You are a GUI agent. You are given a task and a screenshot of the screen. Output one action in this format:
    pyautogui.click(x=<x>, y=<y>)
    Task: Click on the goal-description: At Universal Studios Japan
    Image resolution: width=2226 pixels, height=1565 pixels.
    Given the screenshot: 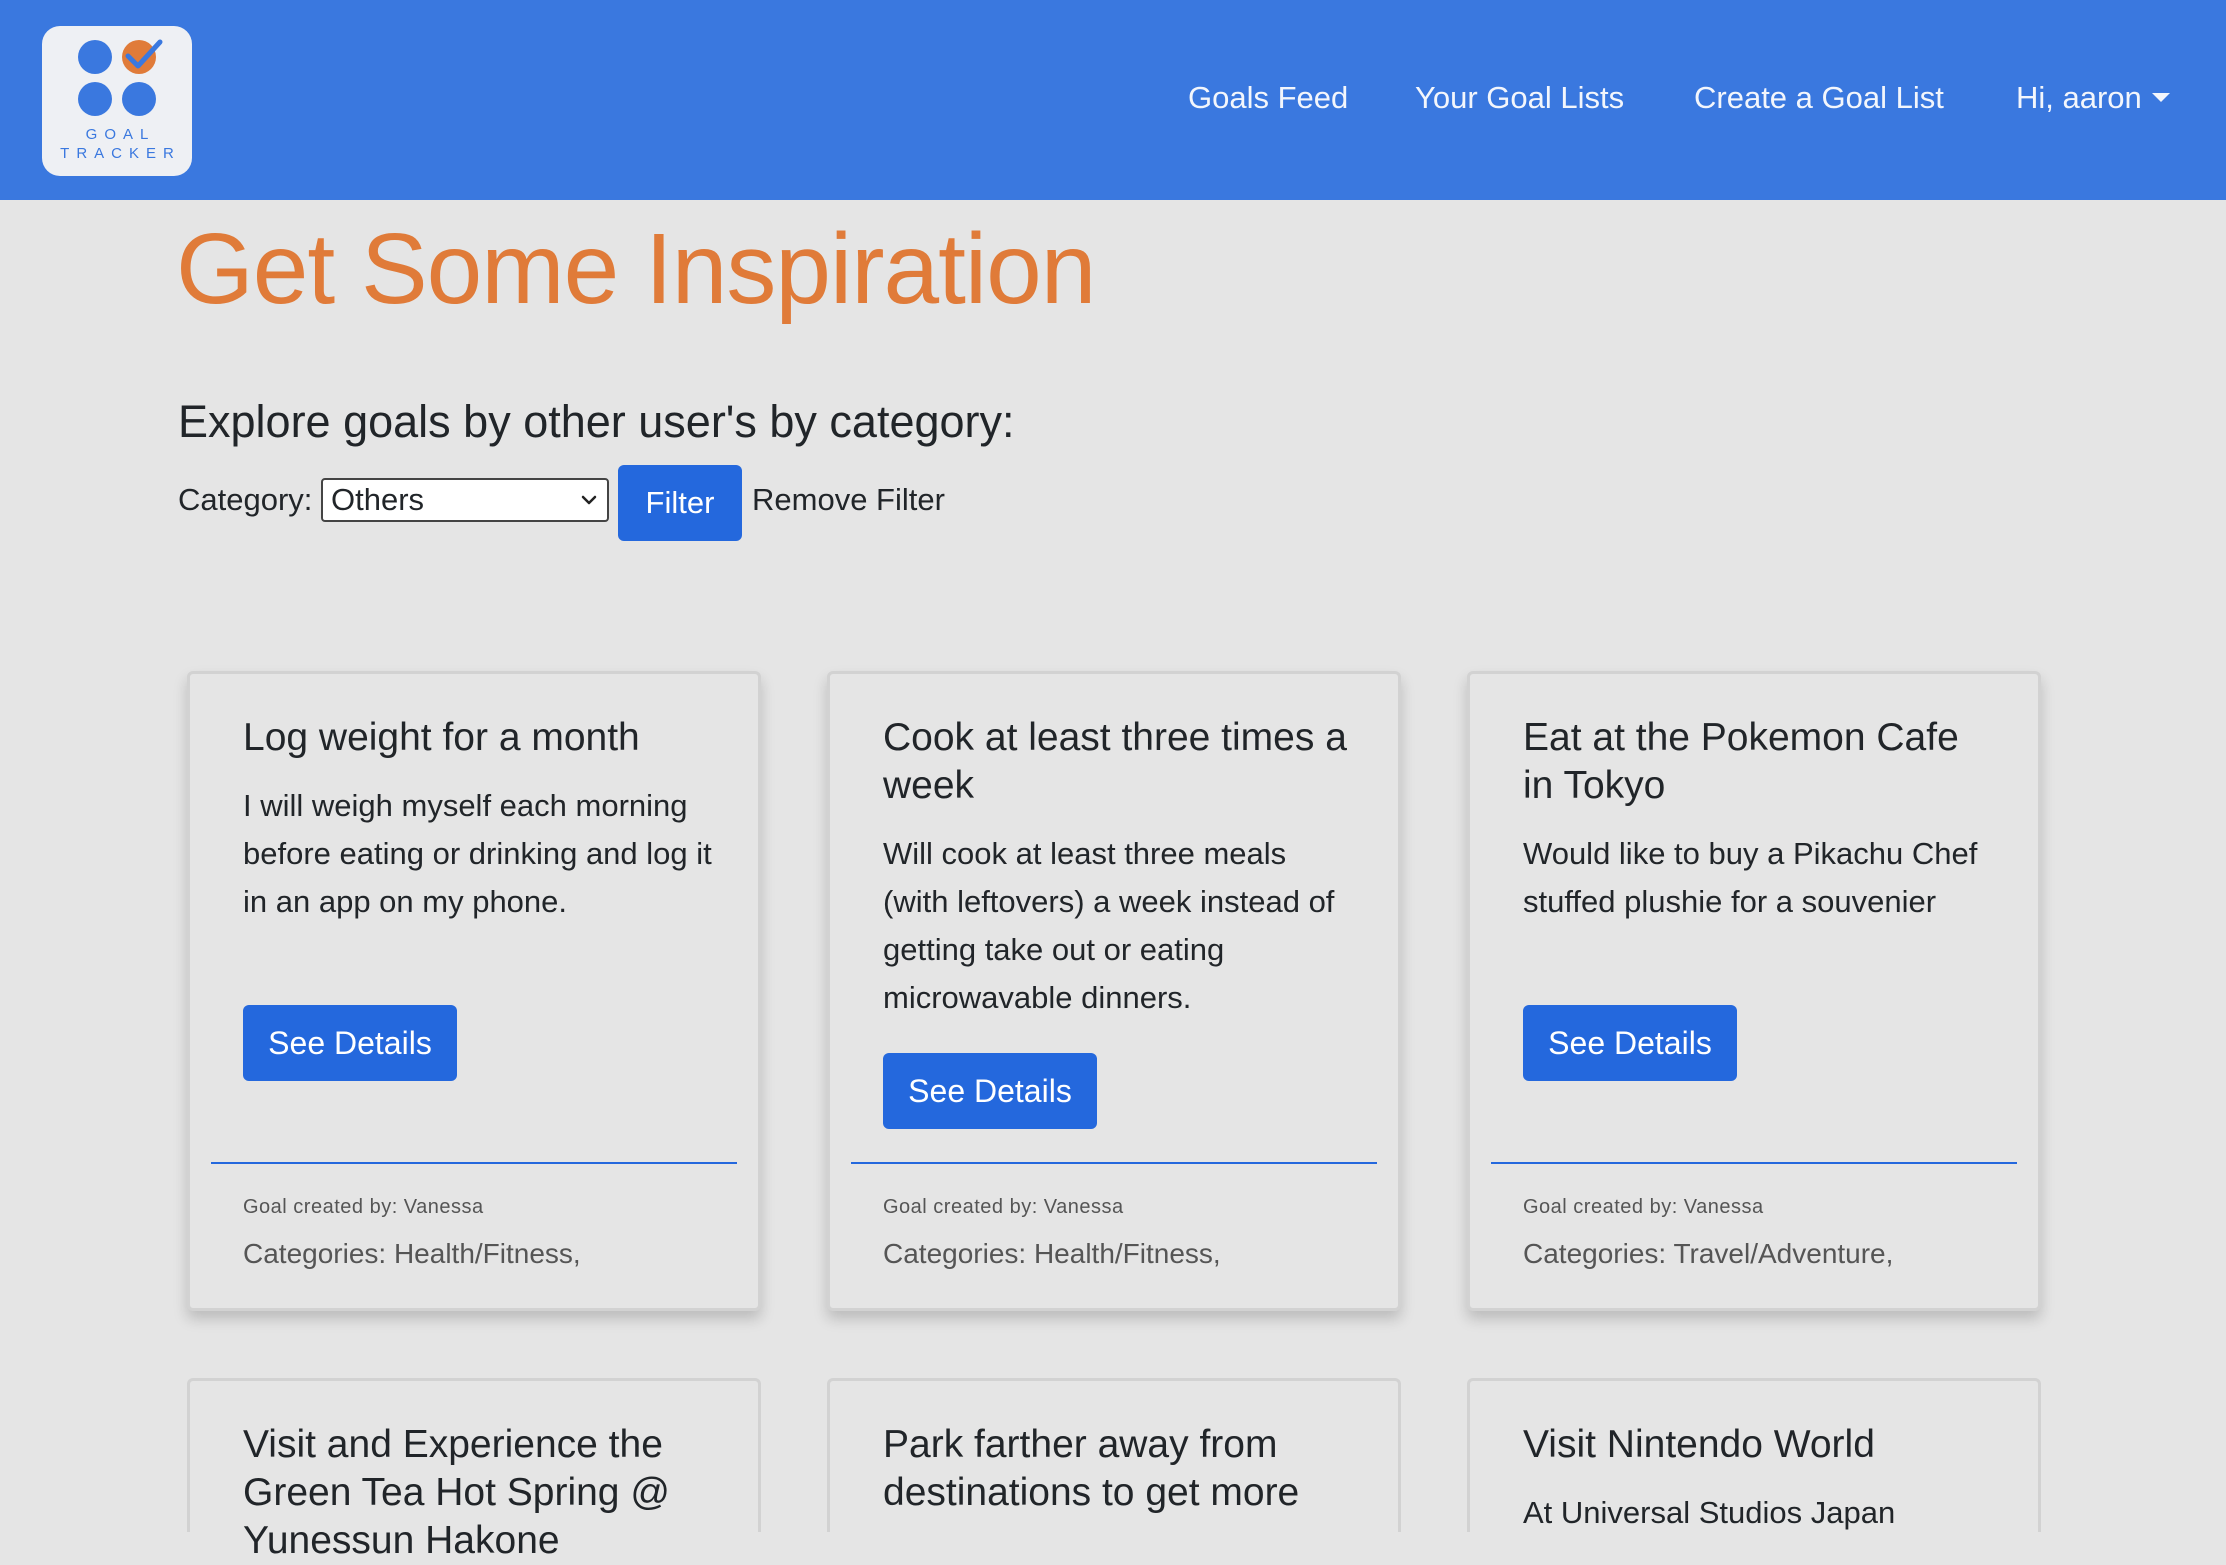 What is the action you would take?
    pyautogui.click(x=1709, y=1512)
    